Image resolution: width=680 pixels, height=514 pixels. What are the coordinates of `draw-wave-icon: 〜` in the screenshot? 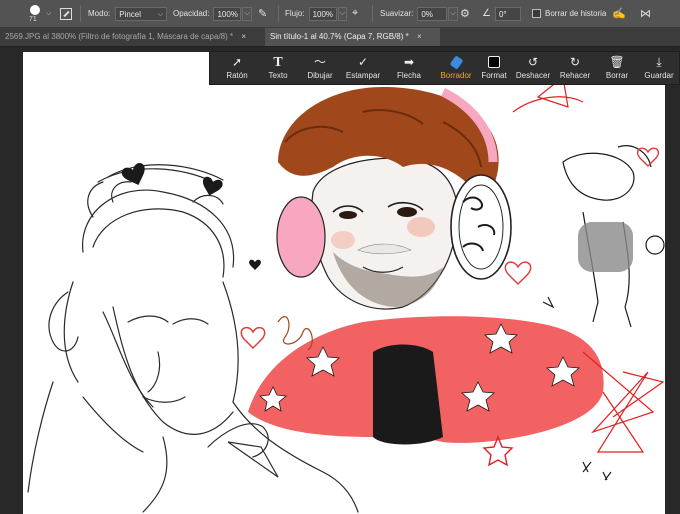 It's located at (319, 62).